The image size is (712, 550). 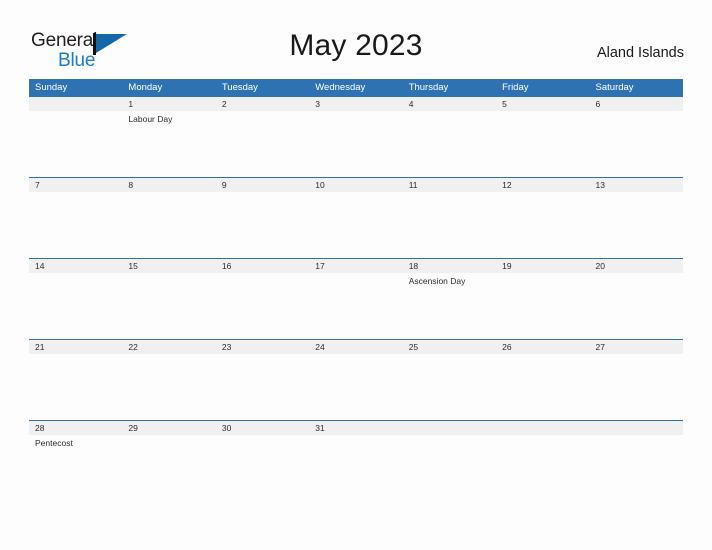 I want to click on weekday-header-sunday: Sunday, so click(x=51, y=87).